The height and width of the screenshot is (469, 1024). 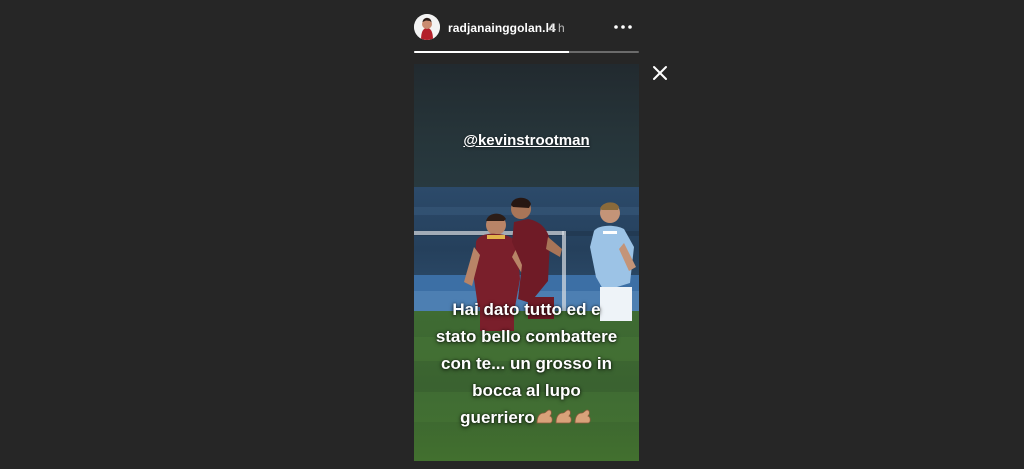 What do you see at coordinates (526, 125) in the screenshot?
I see `story-top-band` at bounding box center [526, 125].